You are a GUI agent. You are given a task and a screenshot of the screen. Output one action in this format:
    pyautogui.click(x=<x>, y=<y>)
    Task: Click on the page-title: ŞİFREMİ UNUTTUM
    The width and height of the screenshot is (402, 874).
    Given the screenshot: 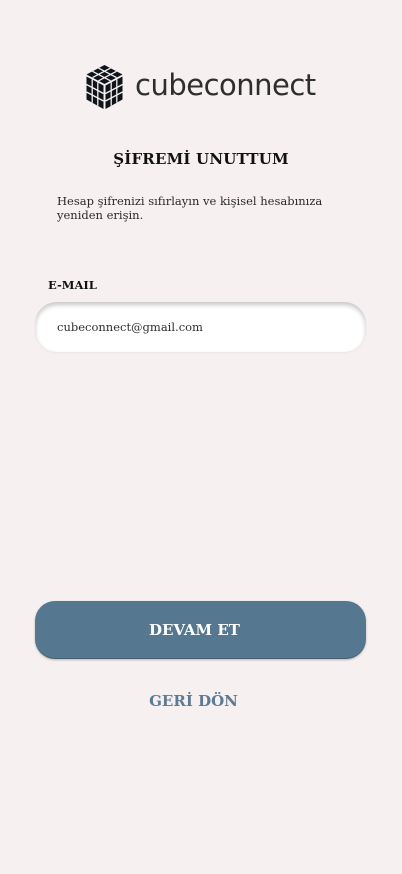 What is the action you would take?
    pyautogui.click(x=201, y=159)
    